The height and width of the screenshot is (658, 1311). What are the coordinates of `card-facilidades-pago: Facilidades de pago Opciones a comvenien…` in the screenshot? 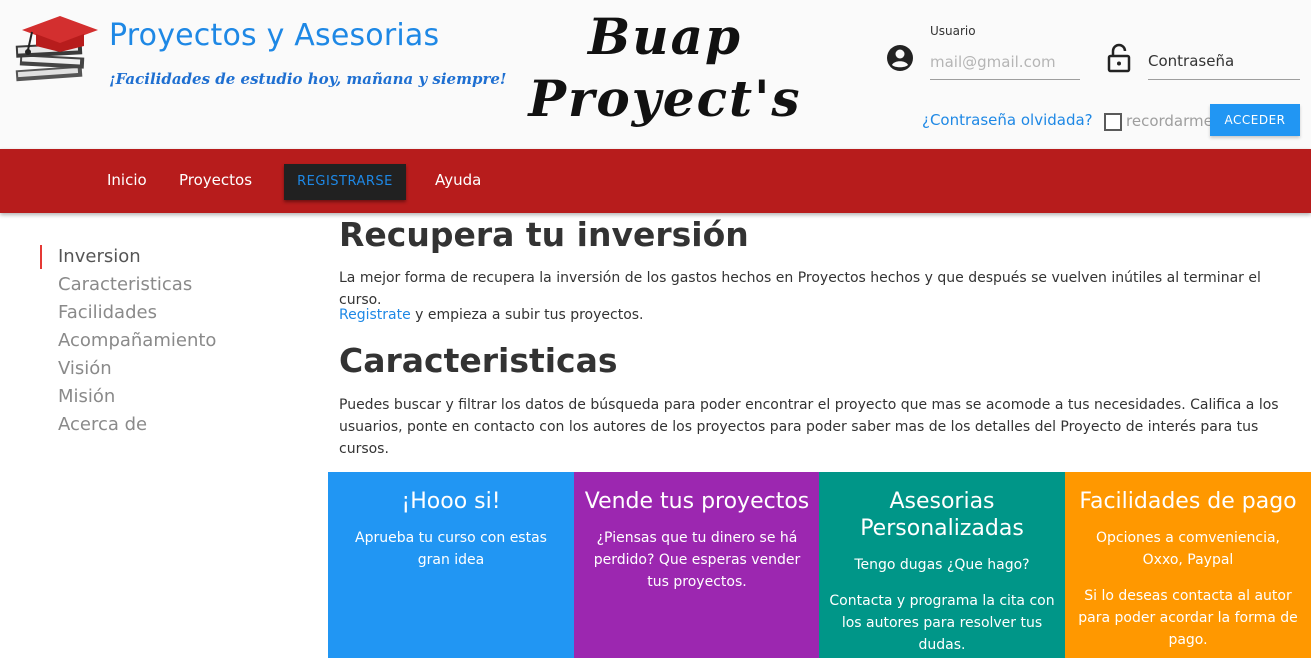 It's located at (1188, 565).